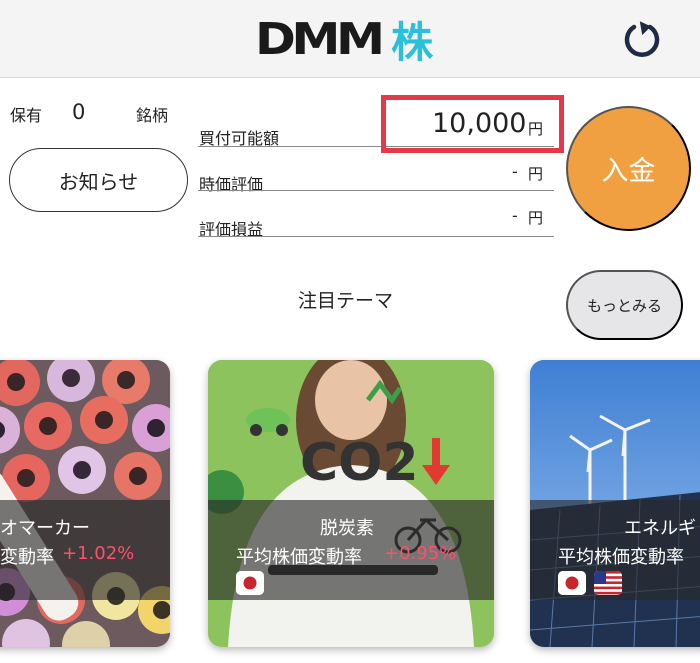  Describe the element at coordinates (347, 528) in the screenshot. I see `card-theme-name: 脱炭素` at that location.